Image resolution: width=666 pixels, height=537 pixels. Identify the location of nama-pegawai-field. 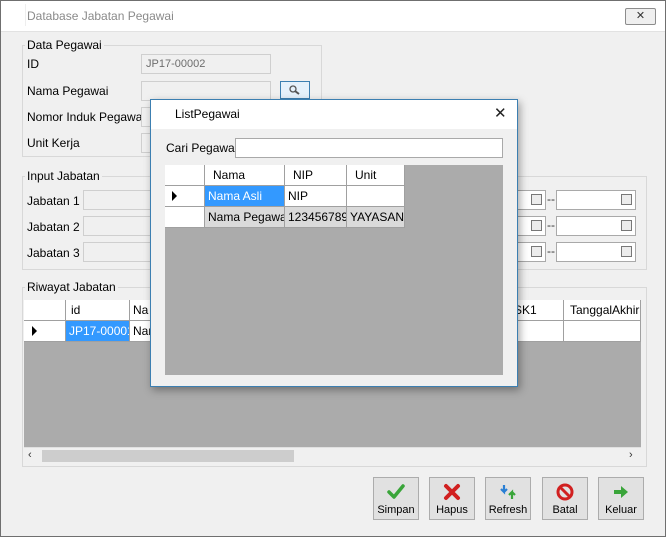
(206, 91).